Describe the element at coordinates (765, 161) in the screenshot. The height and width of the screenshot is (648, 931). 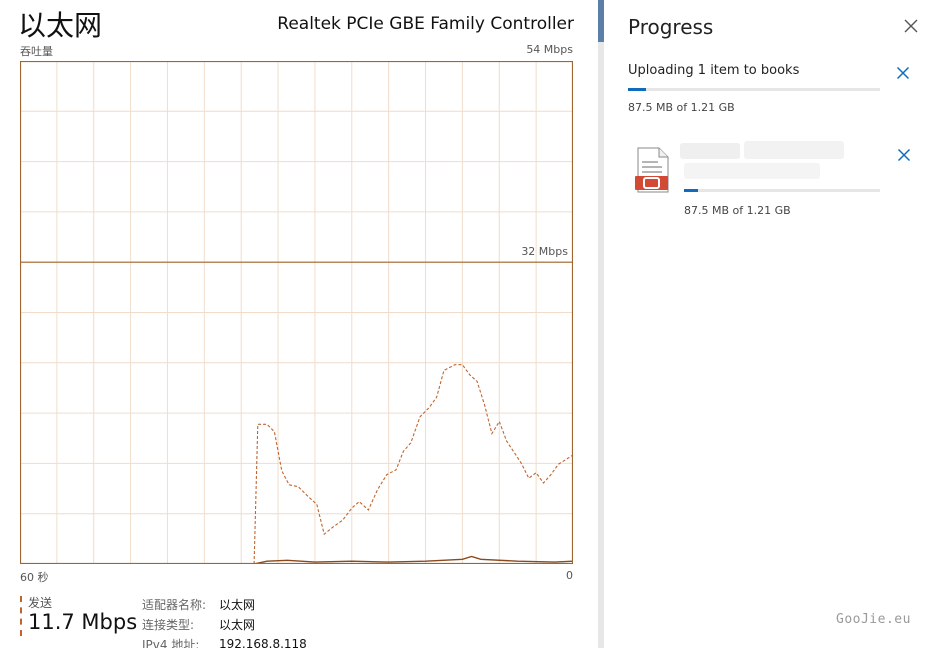
I see `blurred-file-name` at that location.